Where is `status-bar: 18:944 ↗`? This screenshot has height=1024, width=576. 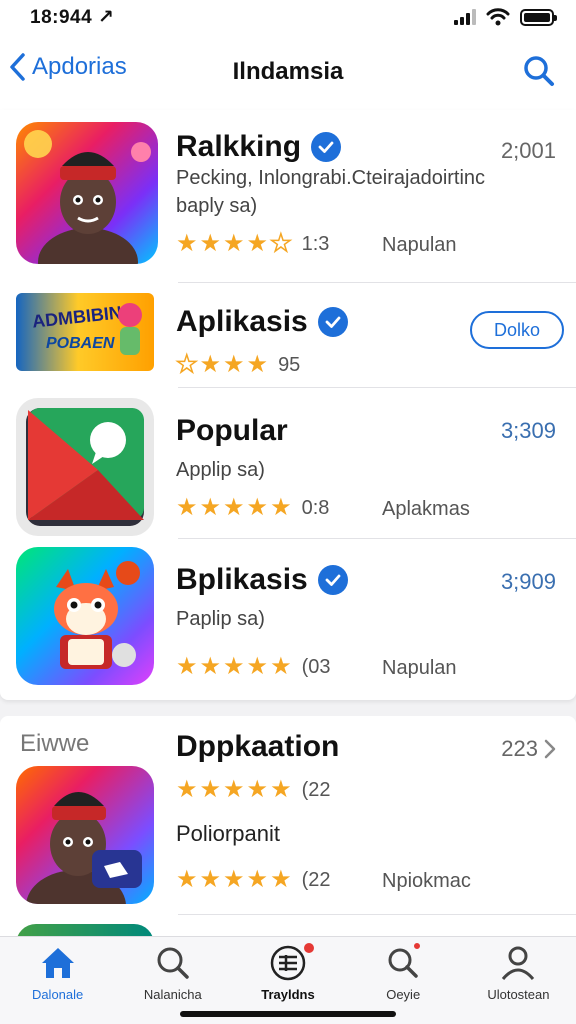
status-bar: 18:944 ↗ is located at coordinates (288, 17).